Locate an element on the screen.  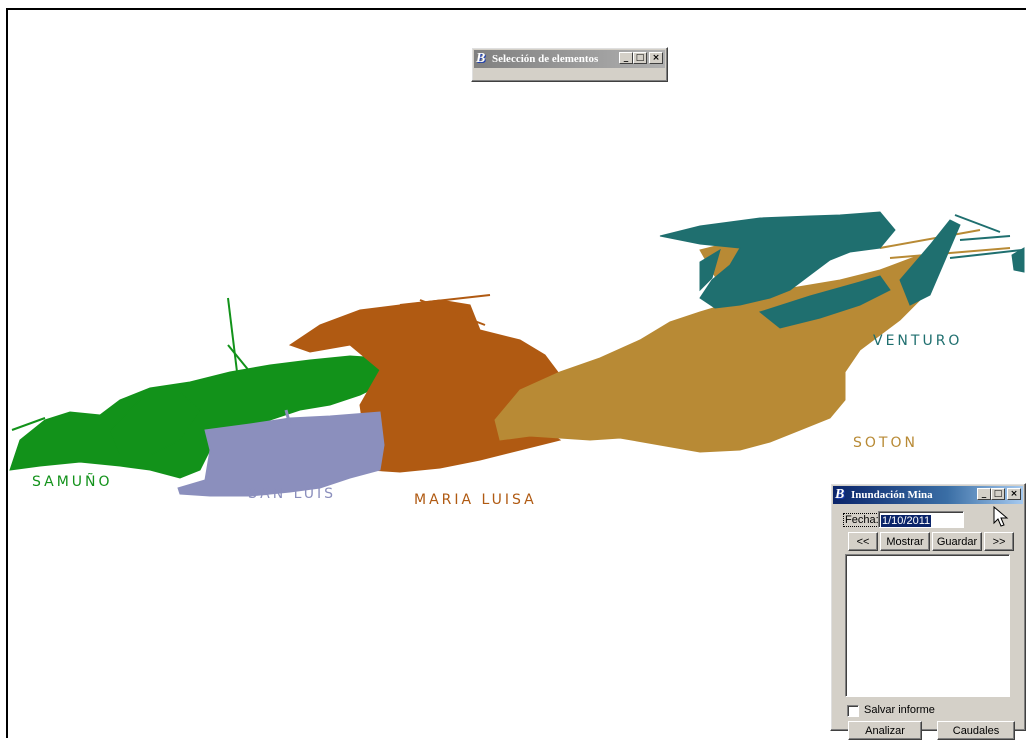
show-button: Mostrar is located at coordinates (905, 541).